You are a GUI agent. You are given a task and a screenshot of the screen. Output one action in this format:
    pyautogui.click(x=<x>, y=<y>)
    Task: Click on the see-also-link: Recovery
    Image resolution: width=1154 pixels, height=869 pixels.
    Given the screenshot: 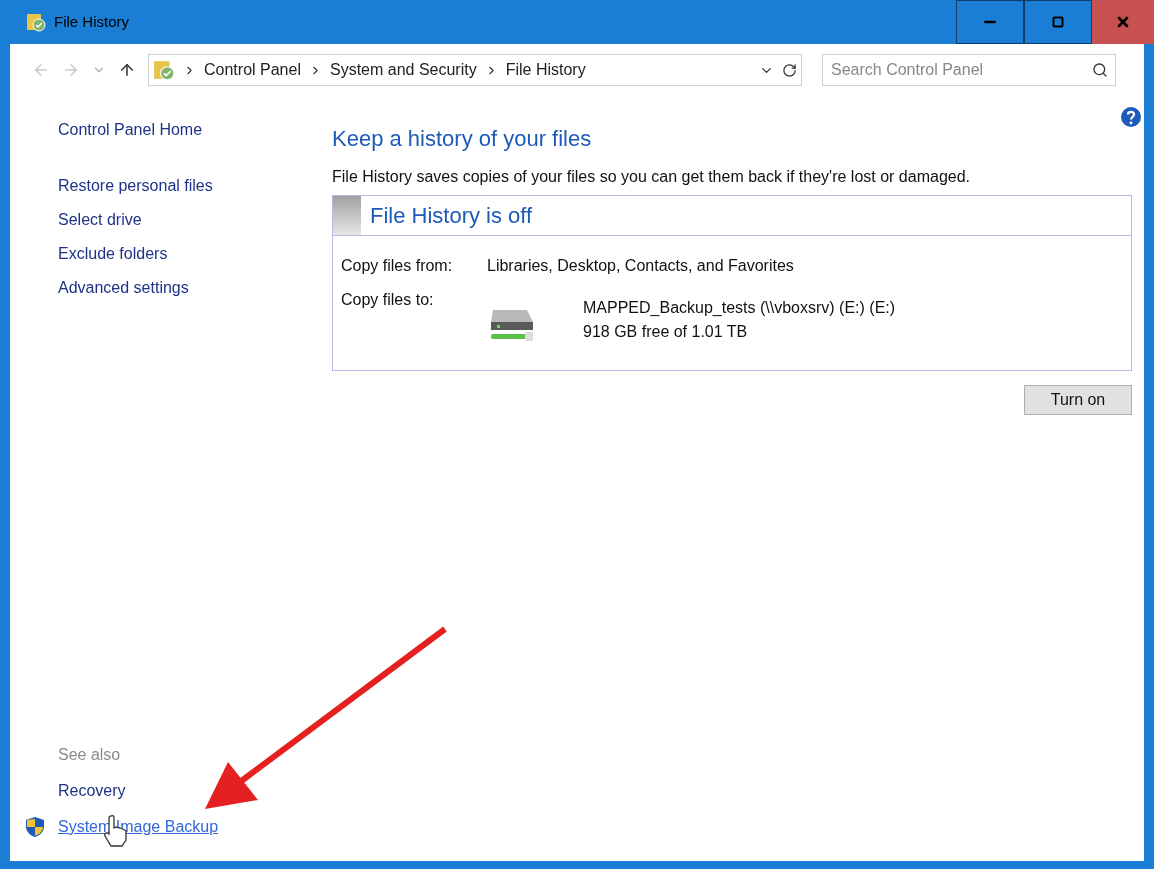 What is the action you would take?
    pyautogui.click(x=92, y=791)
    